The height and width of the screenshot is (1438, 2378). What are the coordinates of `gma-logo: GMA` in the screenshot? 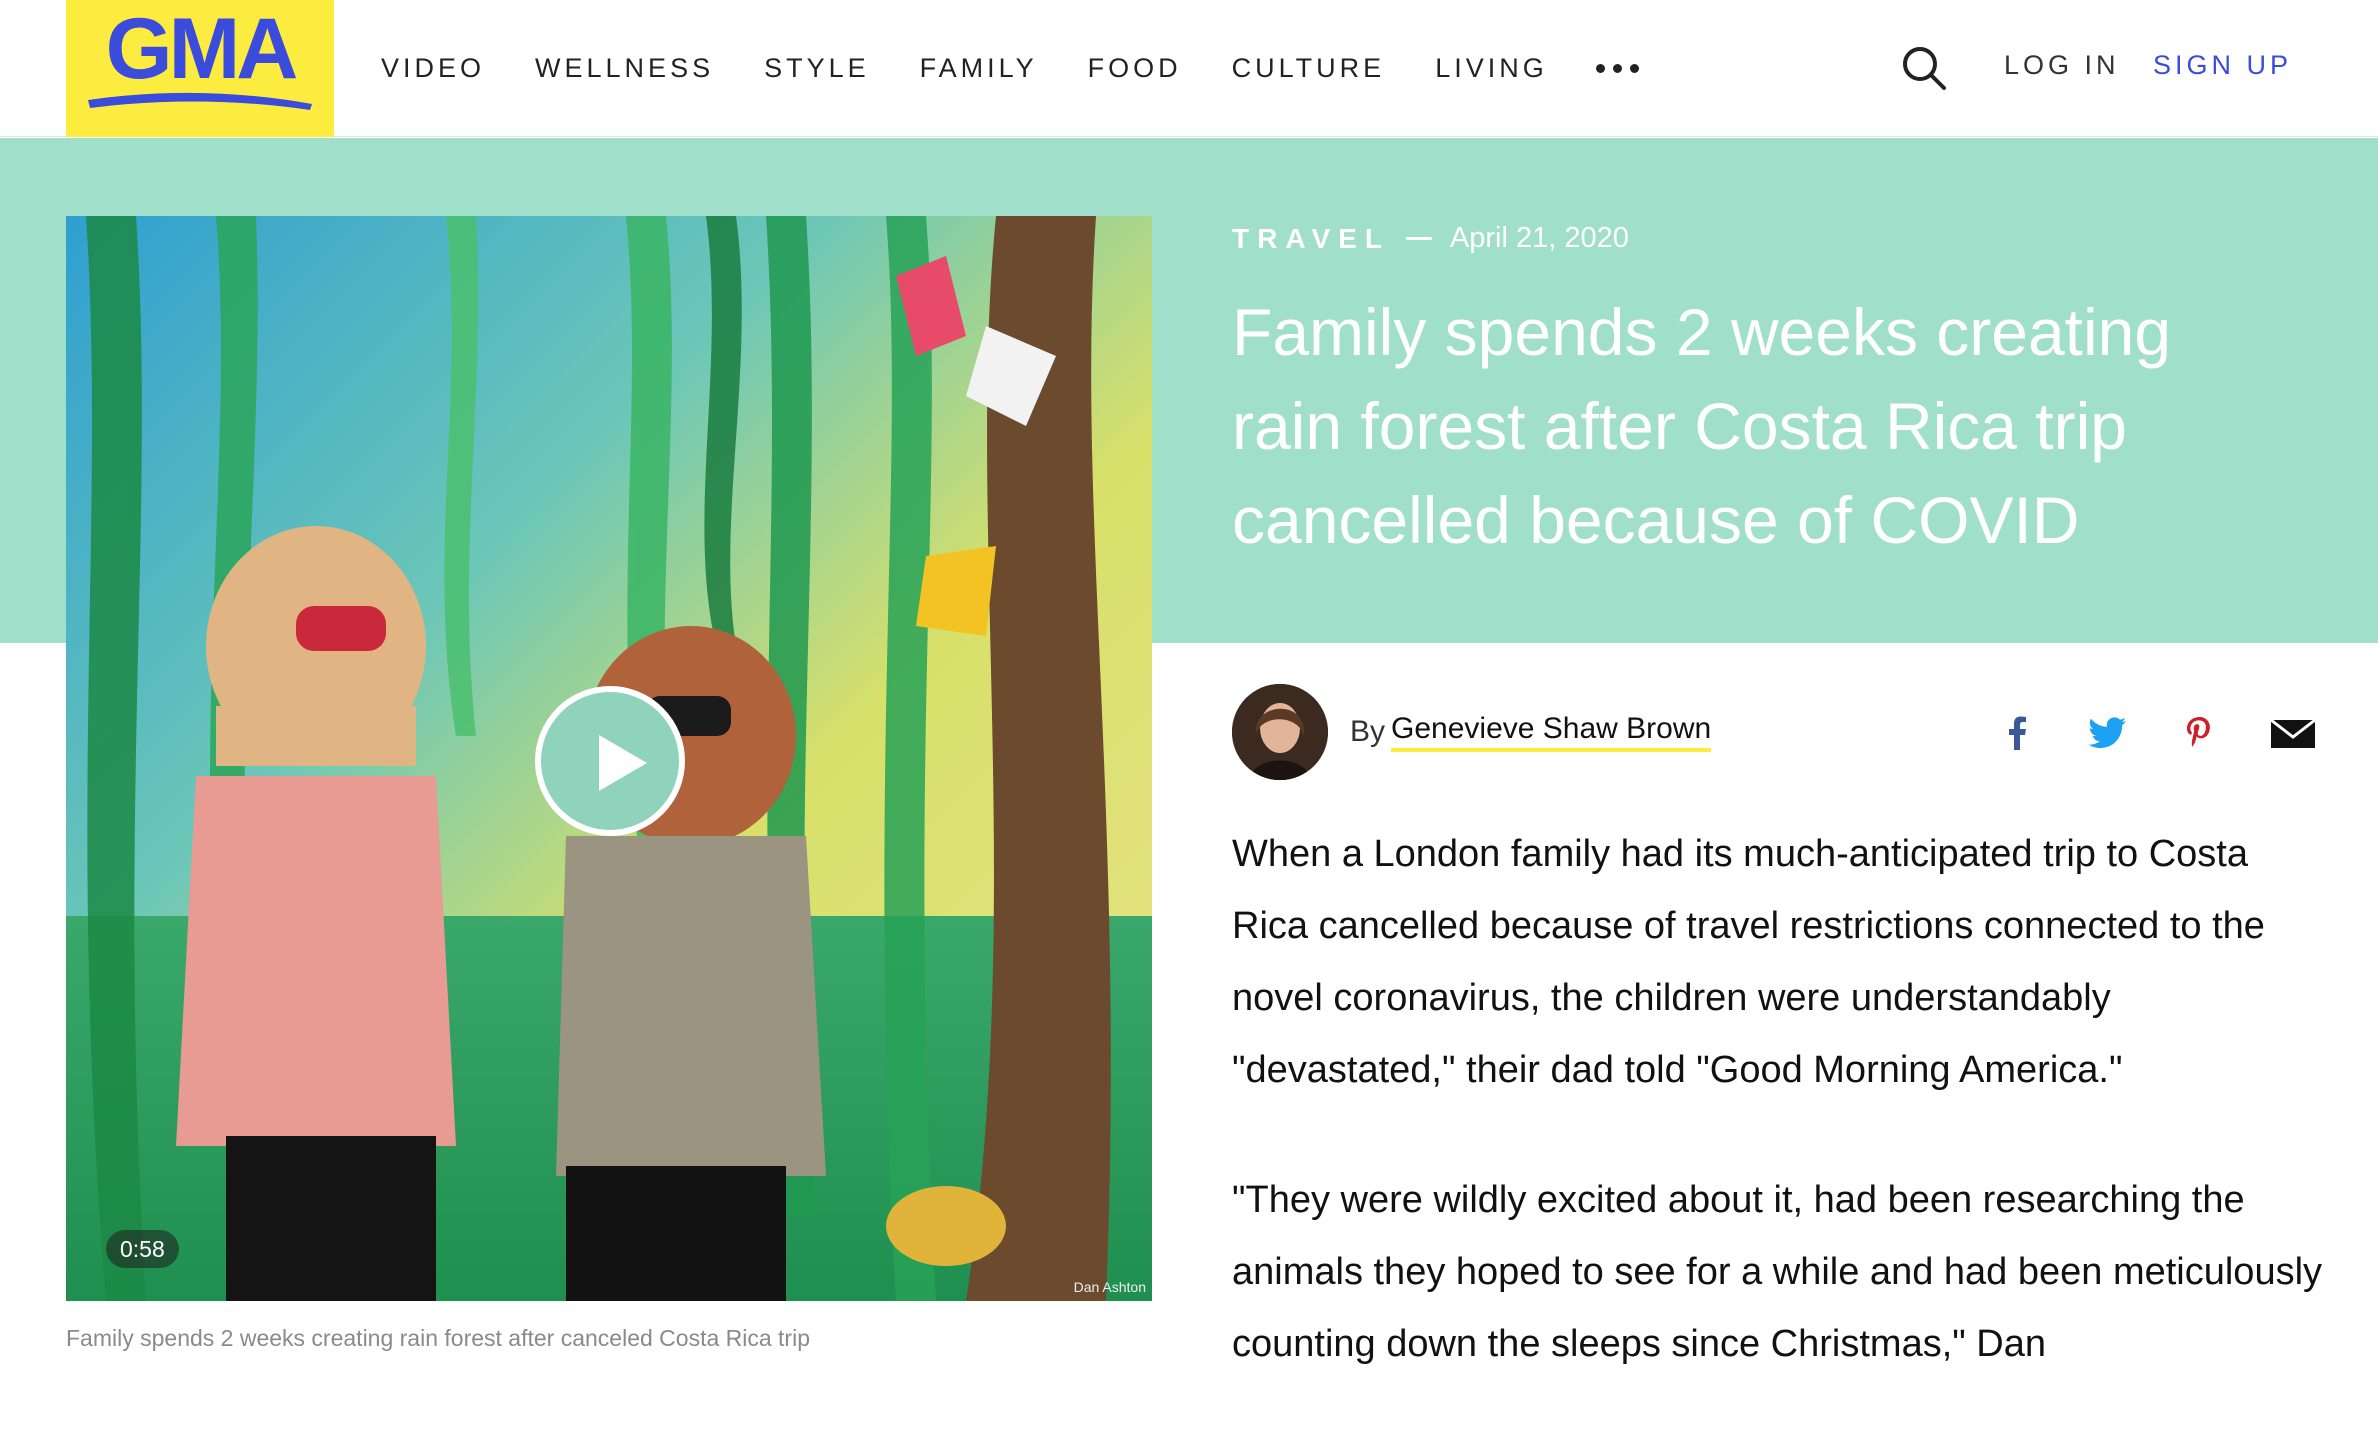 It's located at (200, 68).